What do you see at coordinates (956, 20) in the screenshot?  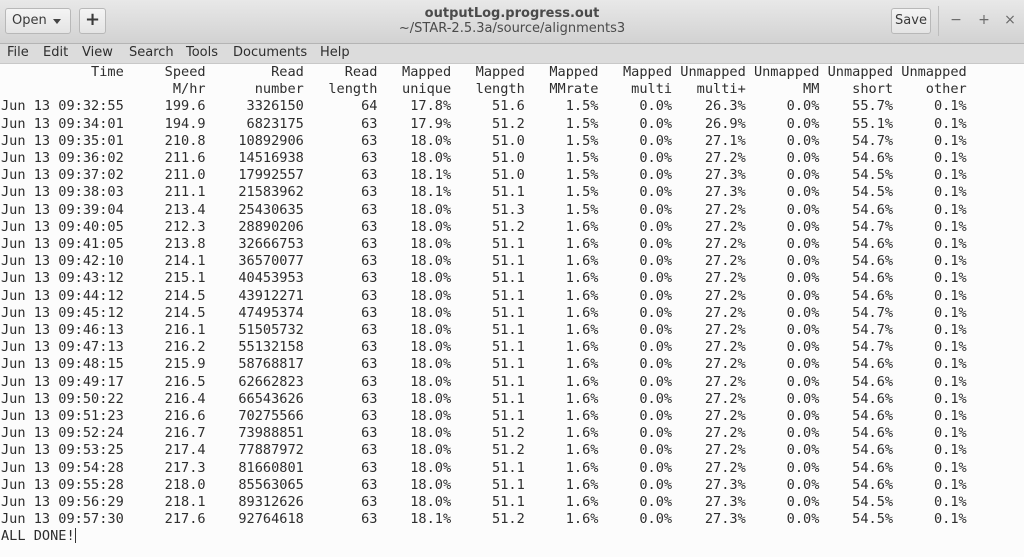 I see `minimize-icon: −` at bounding box center [956, 20].